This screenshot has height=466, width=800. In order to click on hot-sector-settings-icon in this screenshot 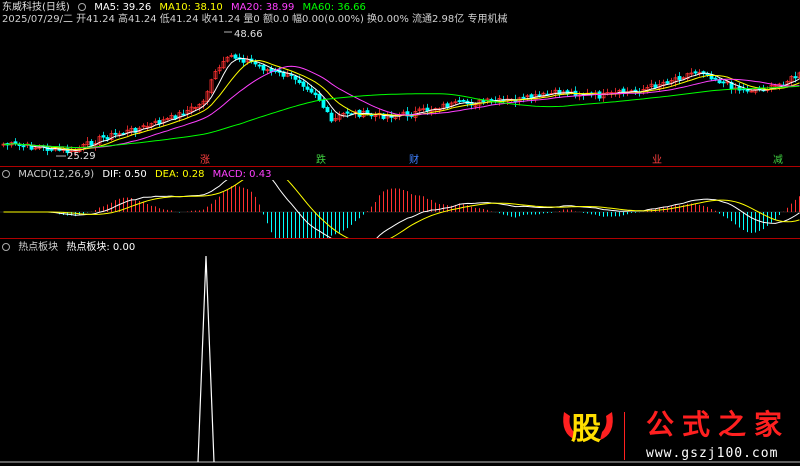, I will do `click(6, 247)`.